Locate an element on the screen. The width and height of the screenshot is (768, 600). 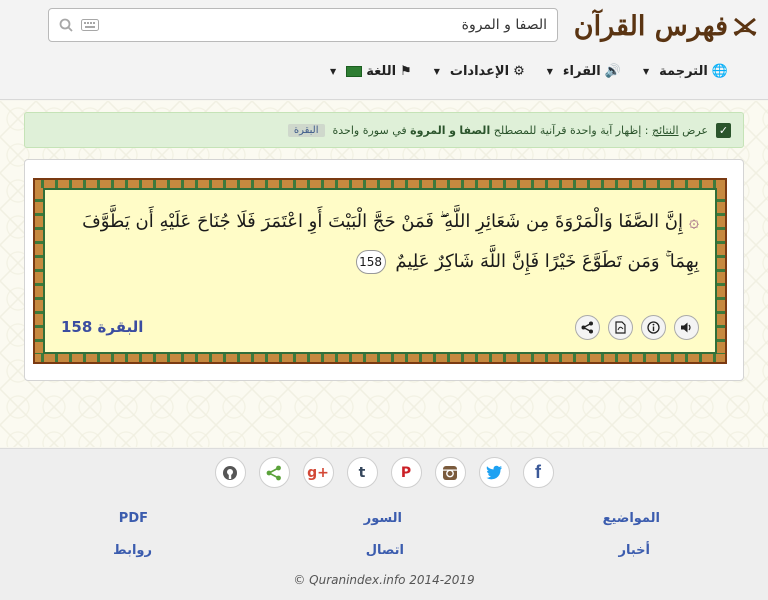
results-link: النتائج is located at coordinates (665, 130).